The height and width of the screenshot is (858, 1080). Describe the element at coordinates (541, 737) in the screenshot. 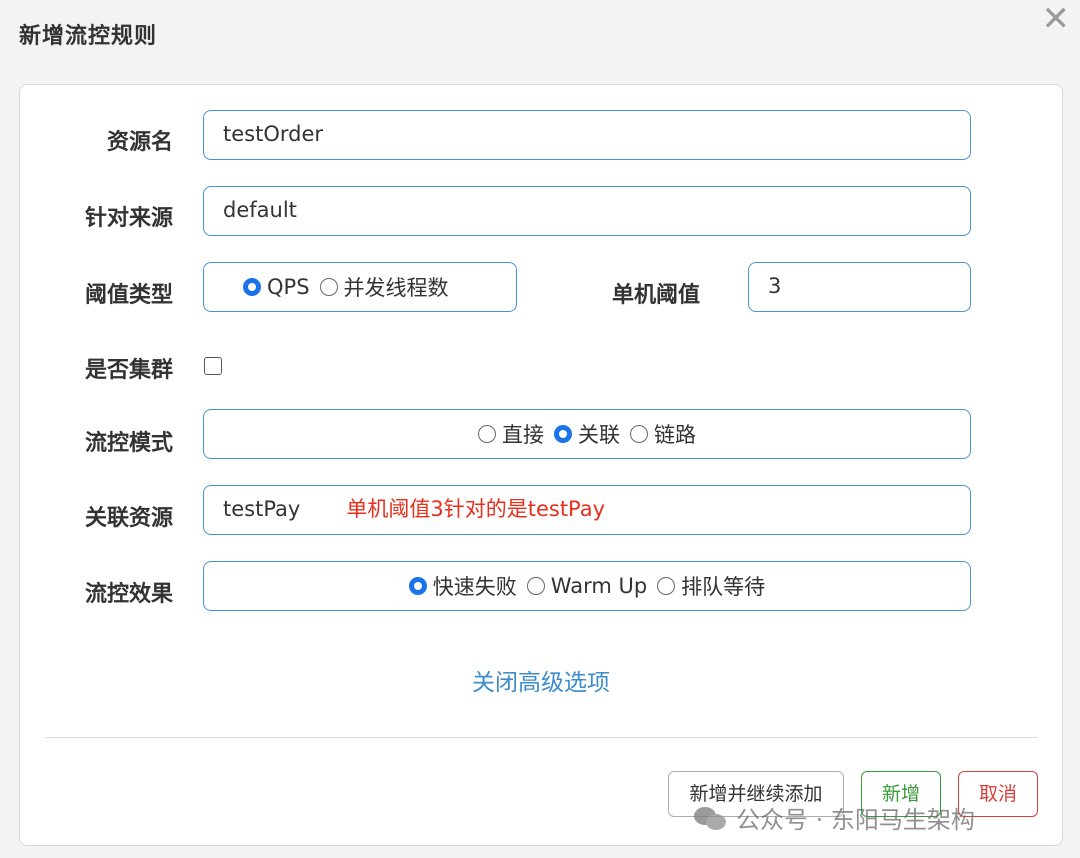

I see `divider` at that location.